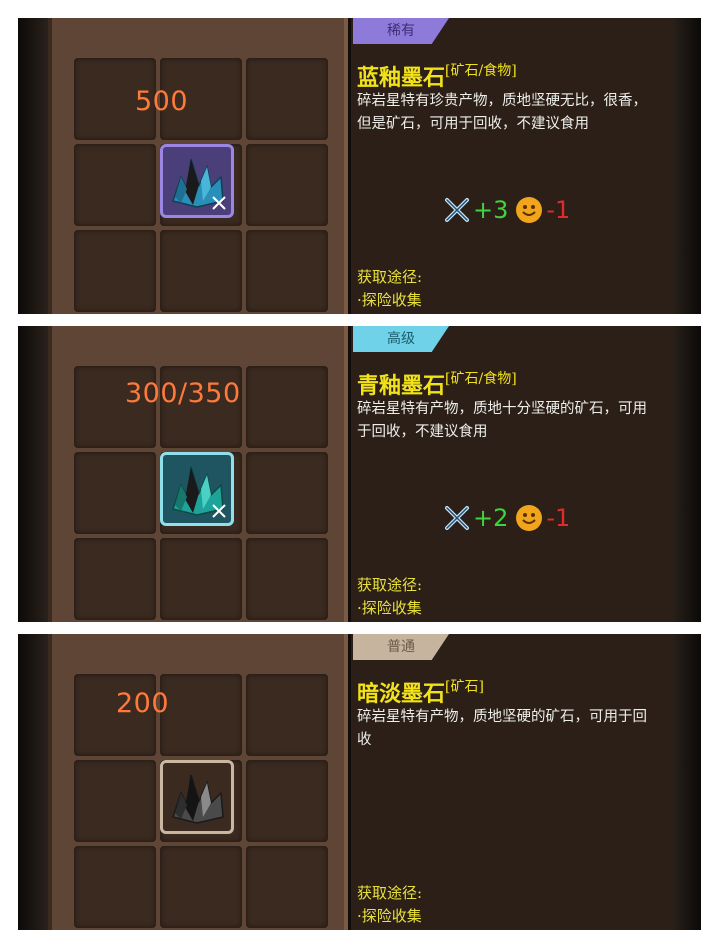  Describe the element at coordinates (491, 518) in the screenshot. I see `food-value: +2` at that location.